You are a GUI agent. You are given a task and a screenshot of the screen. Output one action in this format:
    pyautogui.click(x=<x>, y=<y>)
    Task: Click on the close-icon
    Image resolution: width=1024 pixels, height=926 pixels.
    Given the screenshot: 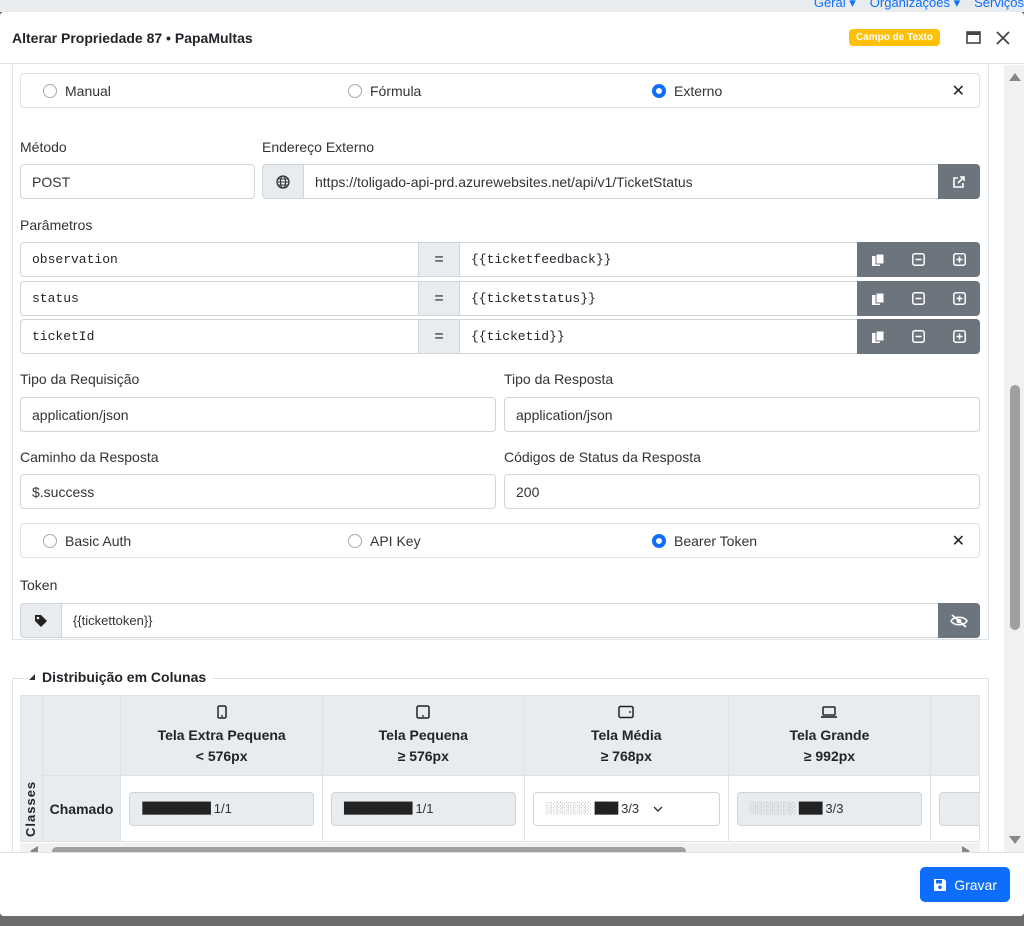 What is the action you would take?
    pyautogui.click(x=1003, y=38)
    